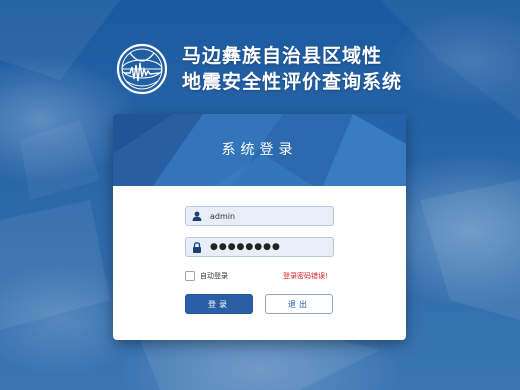 This screenshot has width=520, height=390. What do you see at coordinates (197, 247) in the screenshot?
I see `lock-icon` at bounding box center [197, 247].